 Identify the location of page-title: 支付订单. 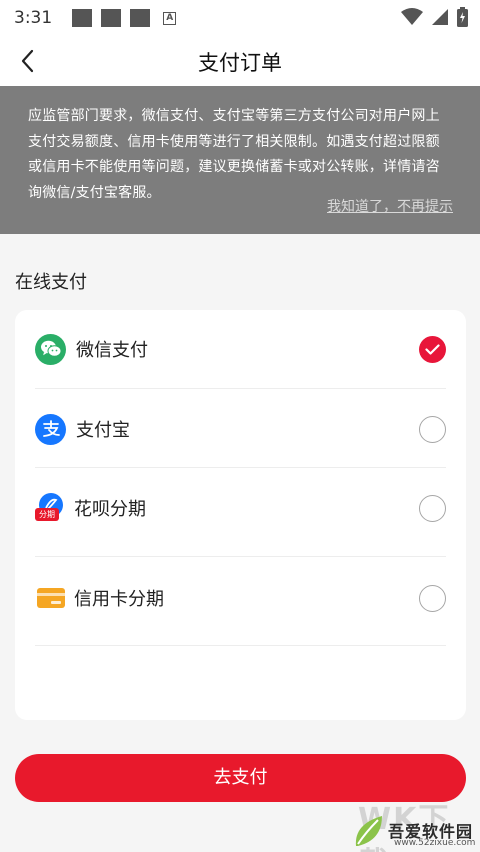
(240, 63).